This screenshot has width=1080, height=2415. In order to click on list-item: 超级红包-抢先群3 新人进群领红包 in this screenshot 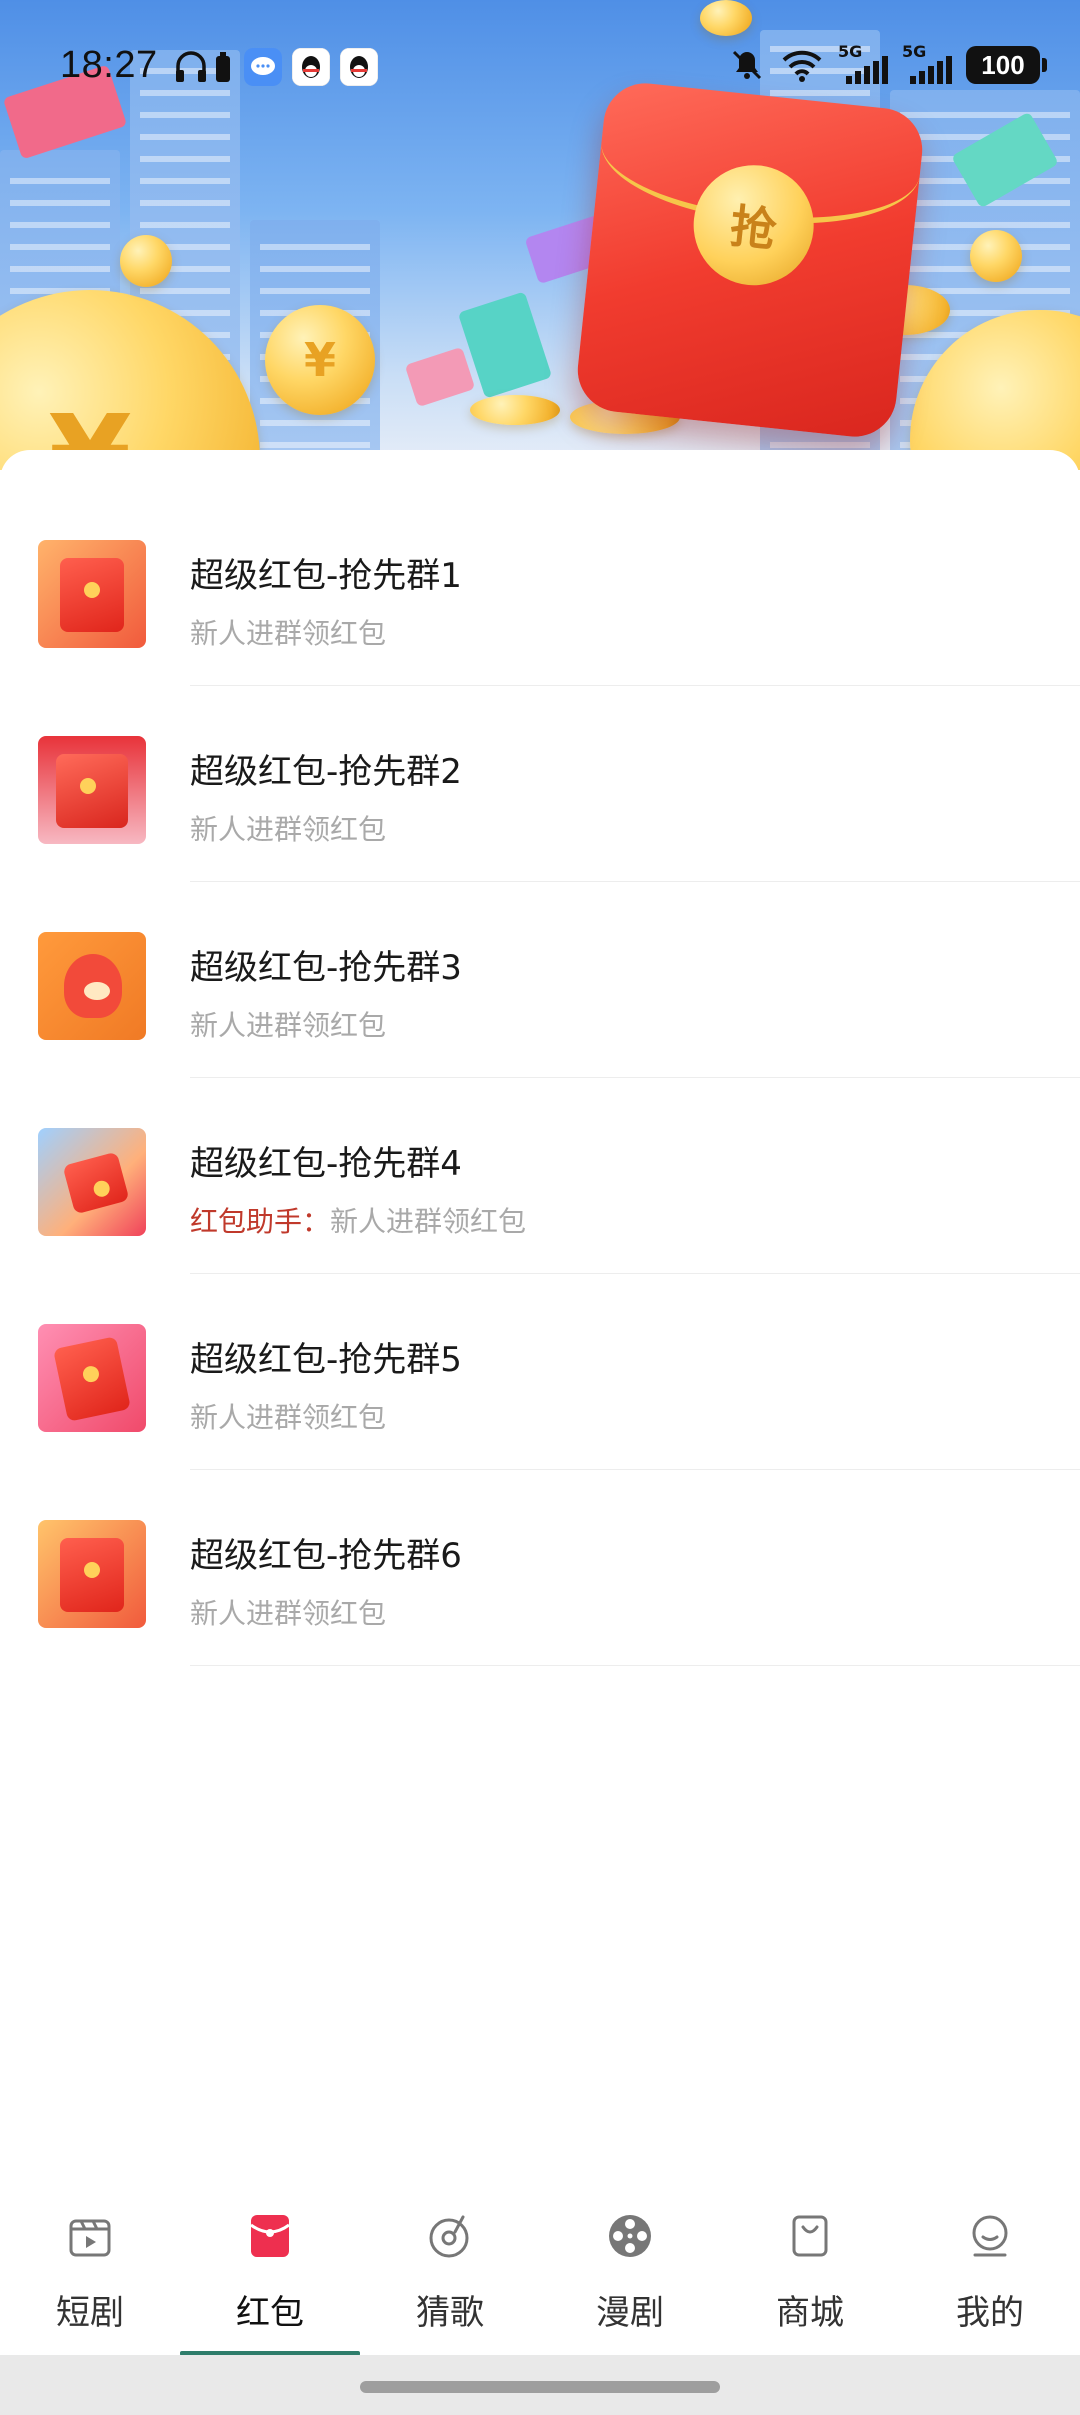, I will do `click(540, 980)`.